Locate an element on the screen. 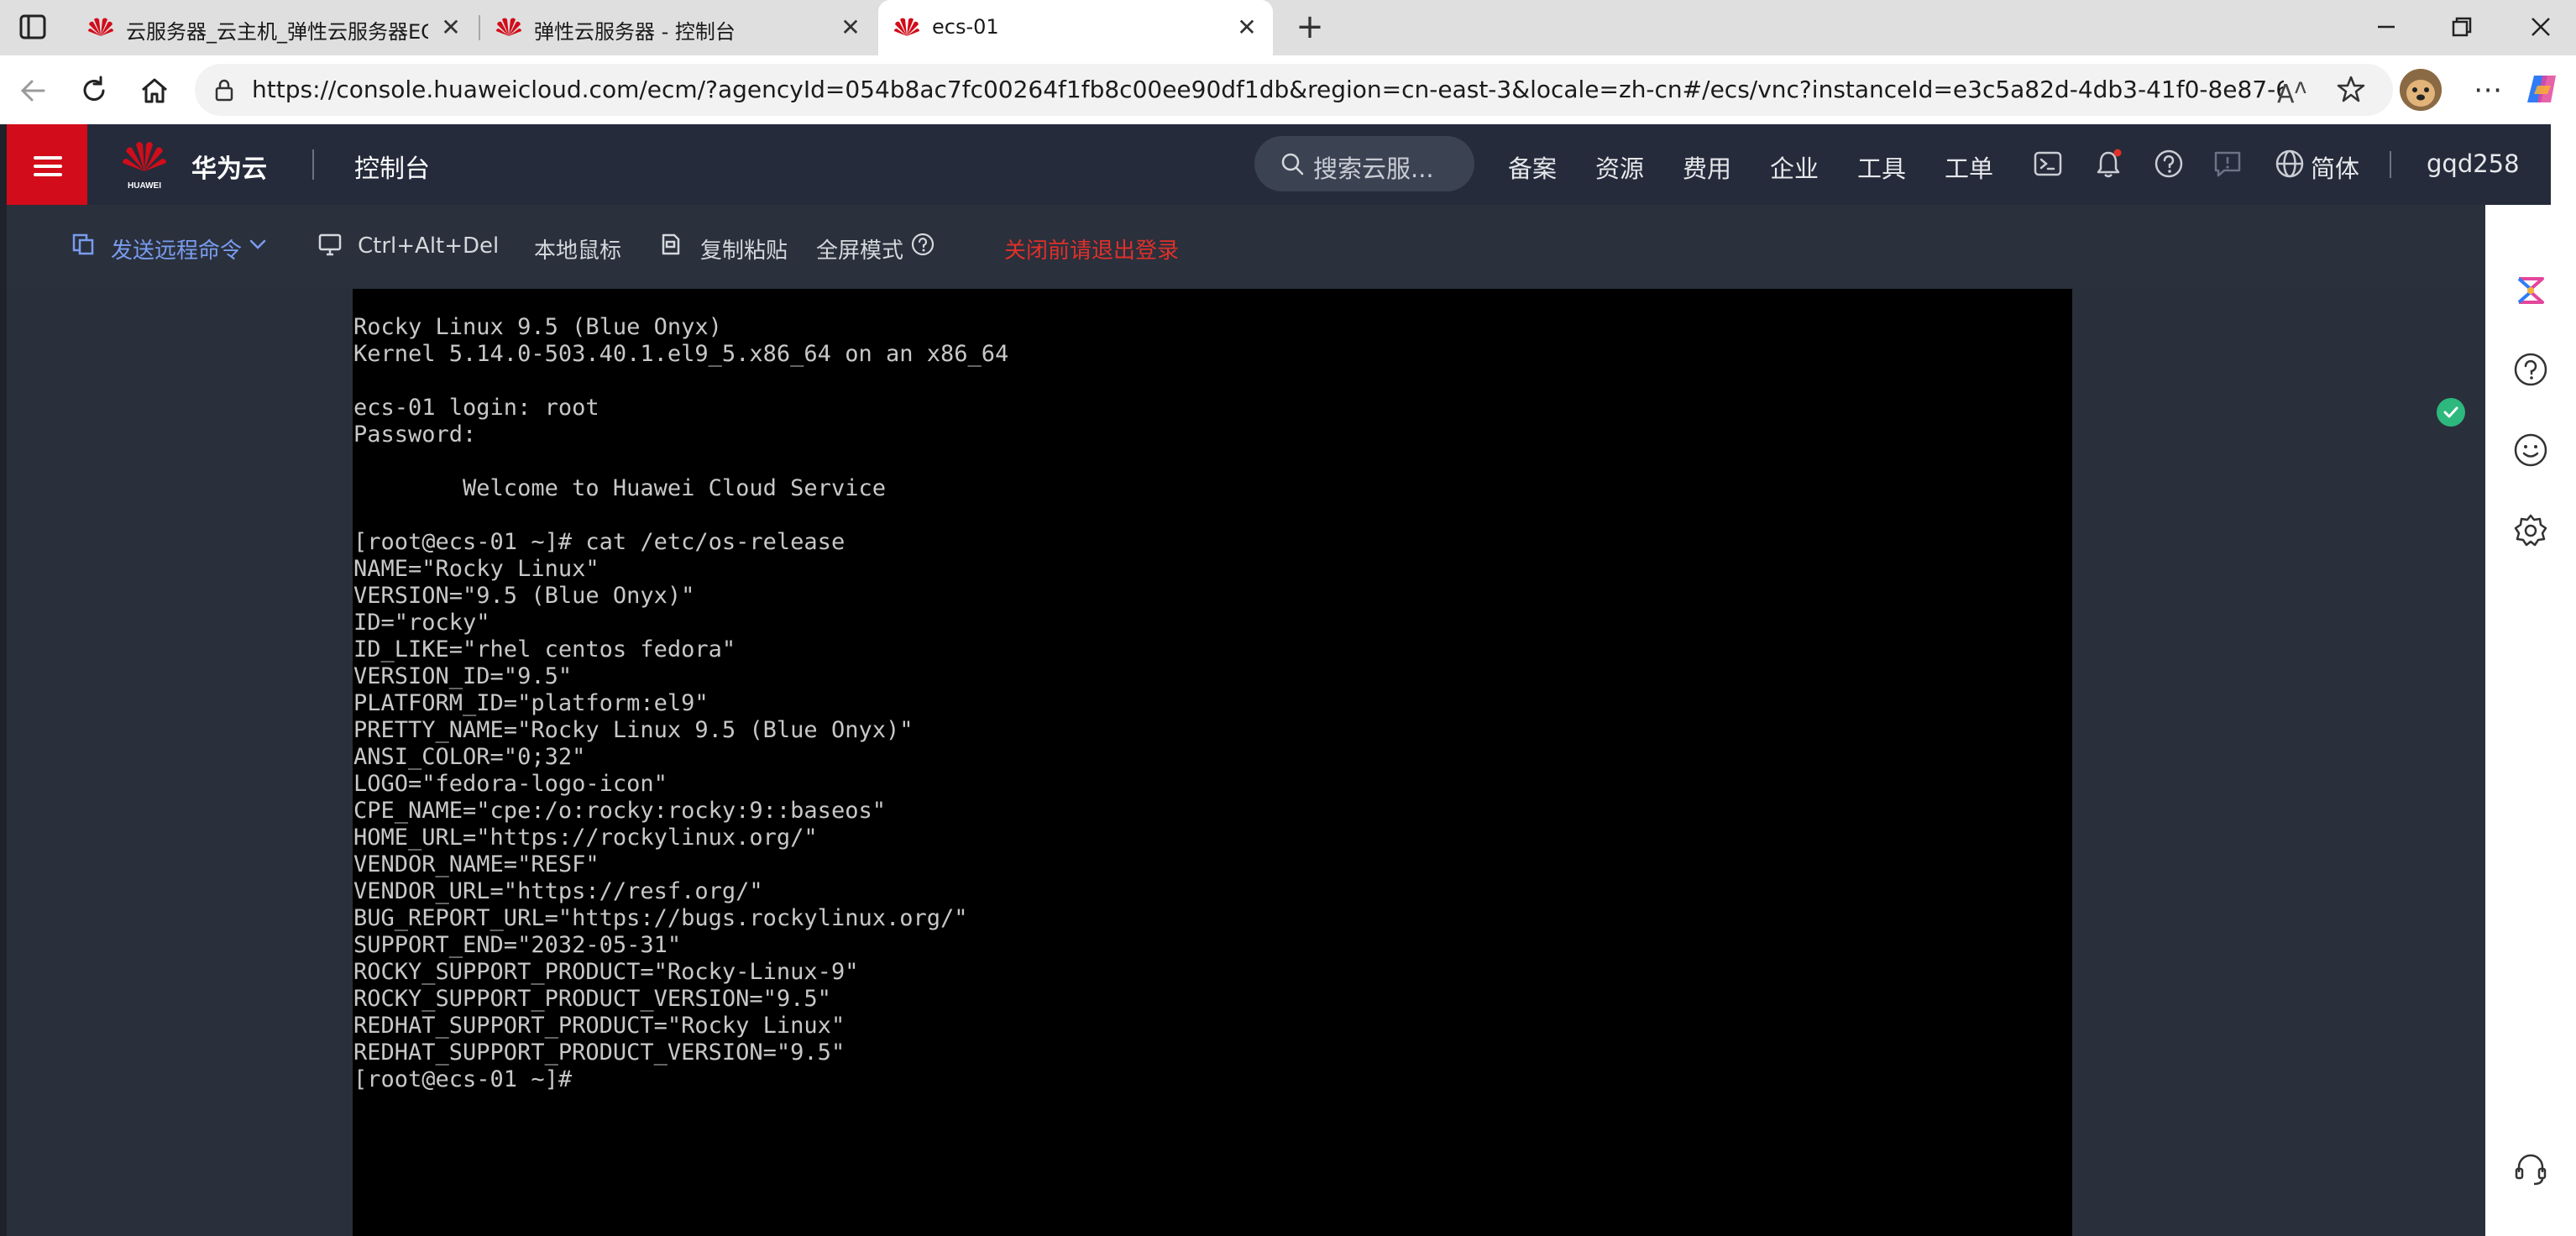 This screenshot has width=2576, height=1236. header-edge is located at coordinates (2563, 165).